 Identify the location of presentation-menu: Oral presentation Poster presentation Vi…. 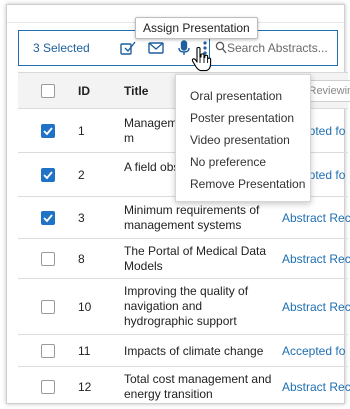
(243, 138).